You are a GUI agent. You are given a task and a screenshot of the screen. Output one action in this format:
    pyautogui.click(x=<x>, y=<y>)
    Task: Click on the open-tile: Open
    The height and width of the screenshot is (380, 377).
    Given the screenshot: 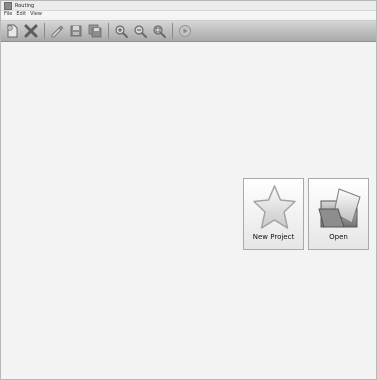 What is the action you would take?
    pyautogui.click(x=338, y=214)
    